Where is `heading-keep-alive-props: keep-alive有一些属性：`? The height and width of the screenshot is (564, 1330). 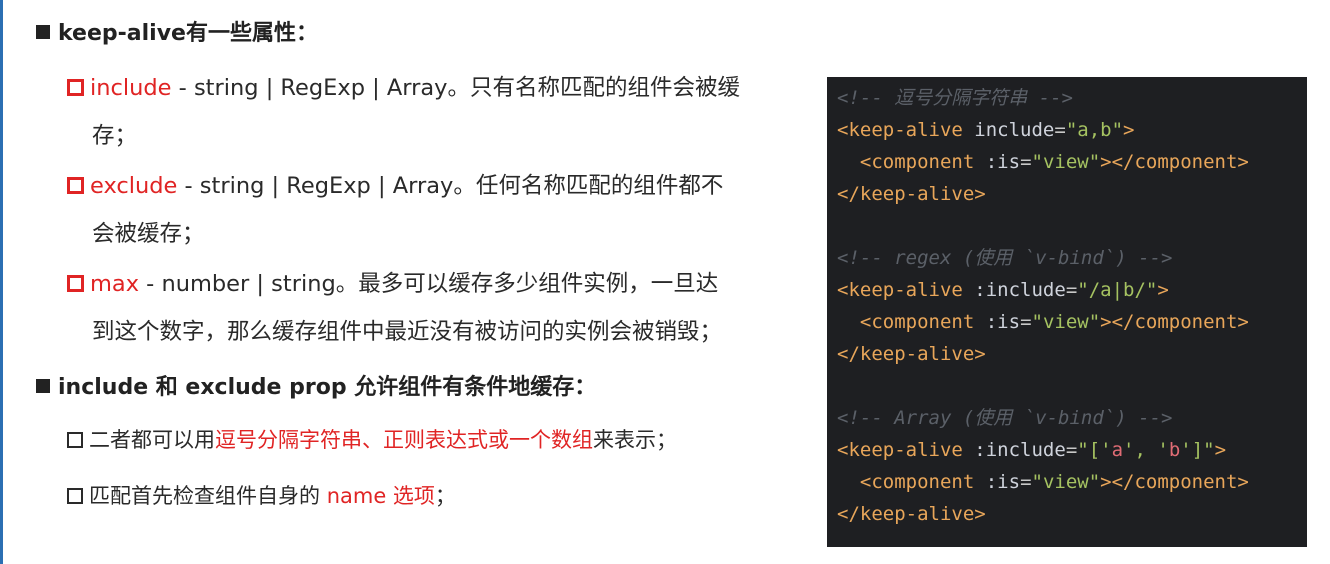 heading-keep-alive-props: keep-alive有一些属性： is located at coordinates (177, 34).